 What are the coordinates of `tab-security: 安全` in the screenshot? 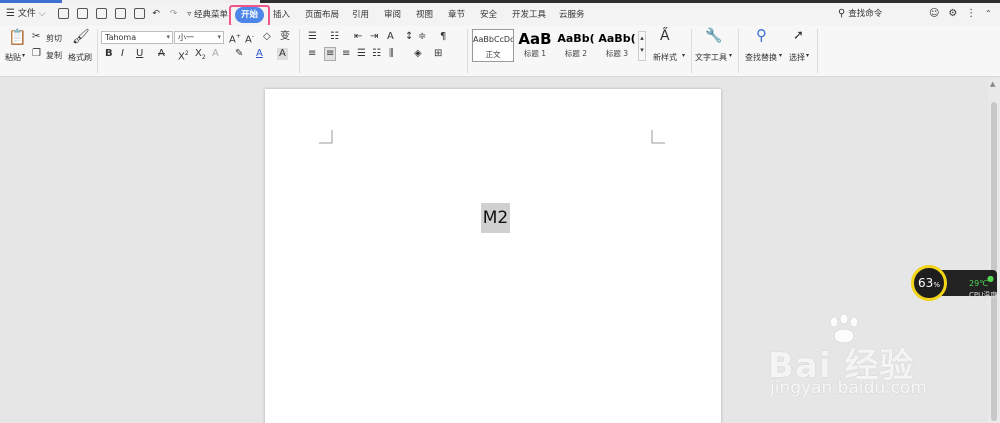 It's located at (488, 15).